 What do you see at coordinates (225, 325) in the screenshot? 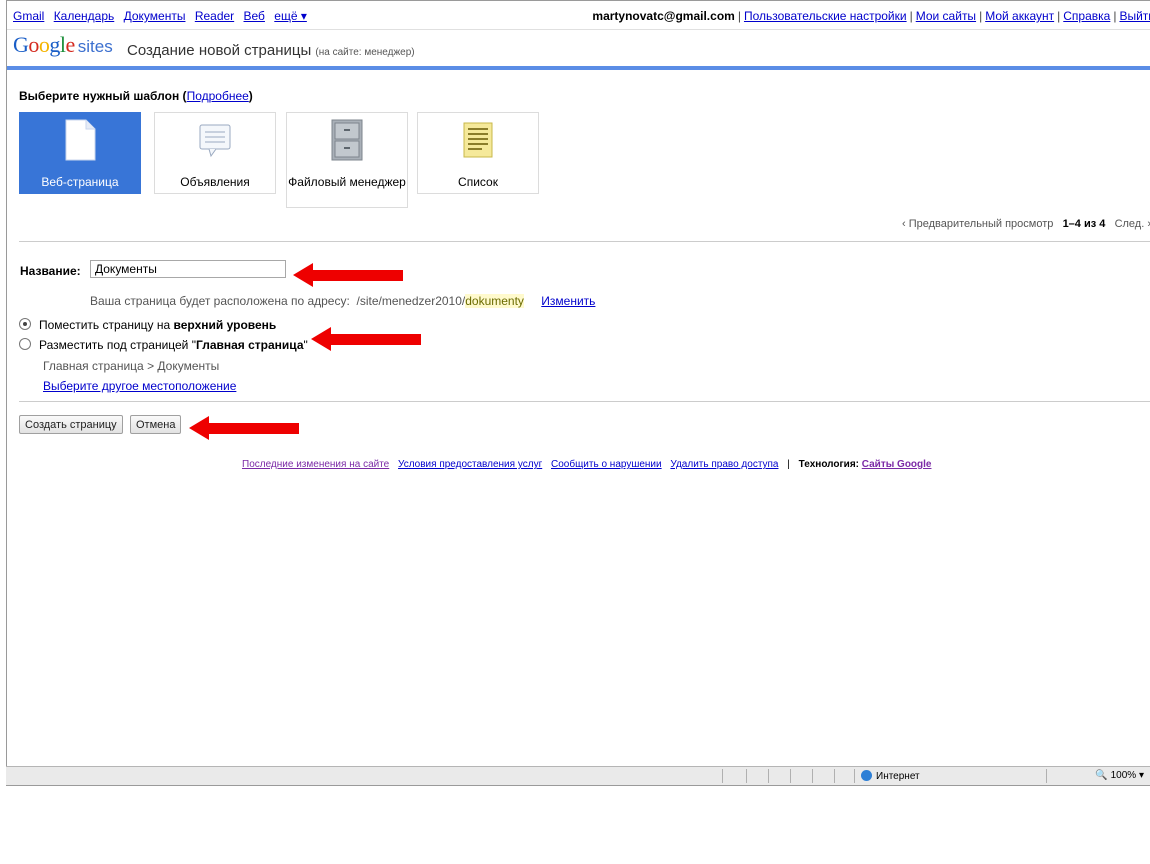
I see `option-top-bold: верхний уровень` at bounding box center [225, 325].